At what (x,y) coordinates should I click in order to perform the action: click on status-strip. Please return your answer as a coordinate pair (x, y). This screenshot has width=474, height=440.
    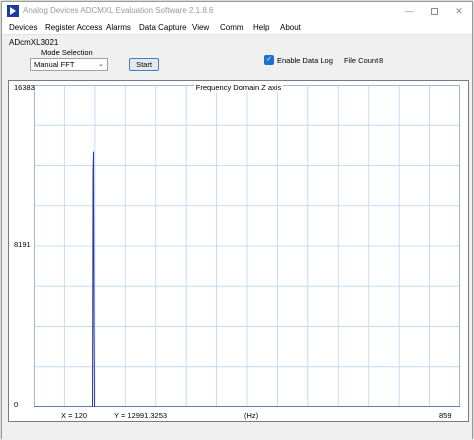
    Looking at the image, I should click on (237, 431).